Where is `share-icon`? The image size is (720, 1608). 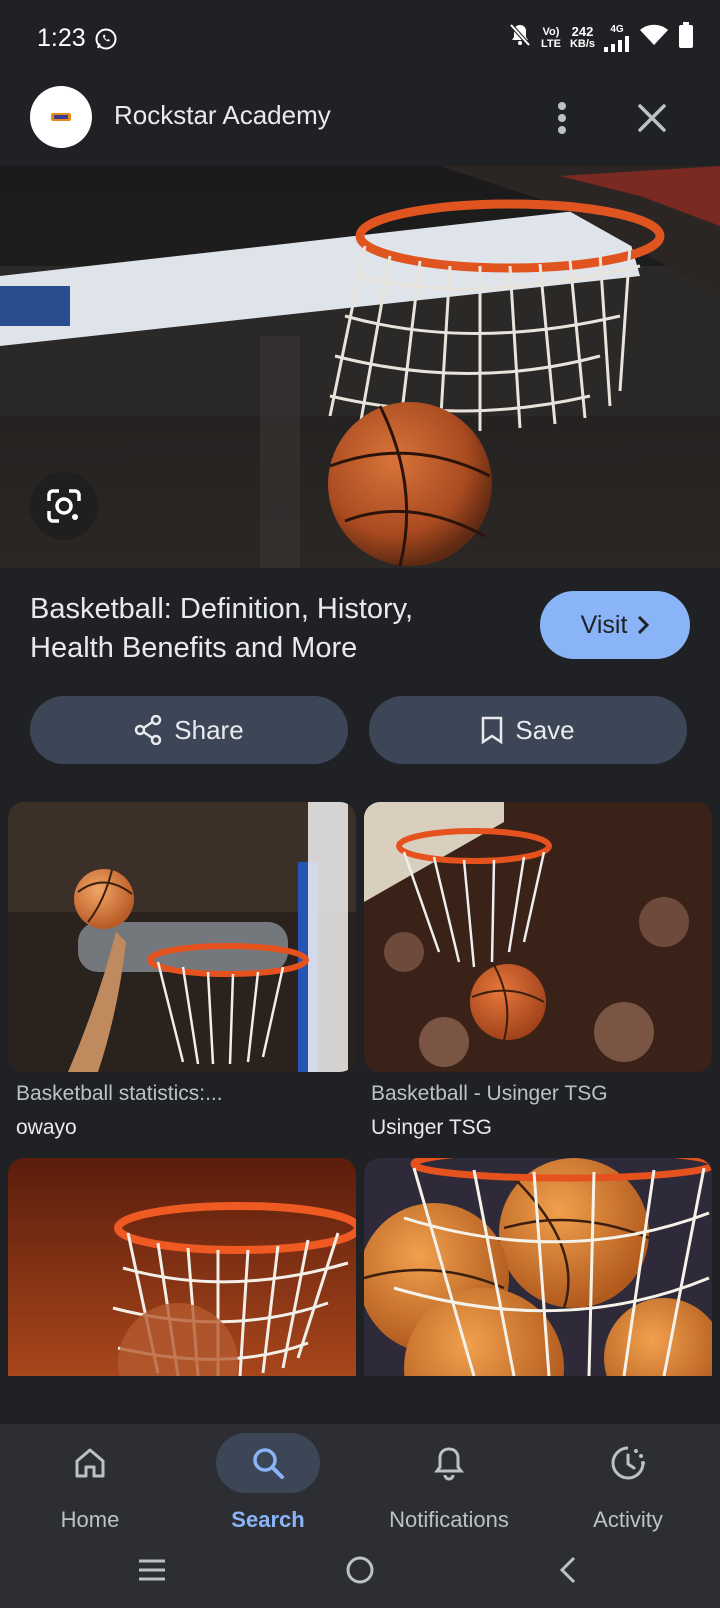
share-icon is located at coordinates (148, 730).